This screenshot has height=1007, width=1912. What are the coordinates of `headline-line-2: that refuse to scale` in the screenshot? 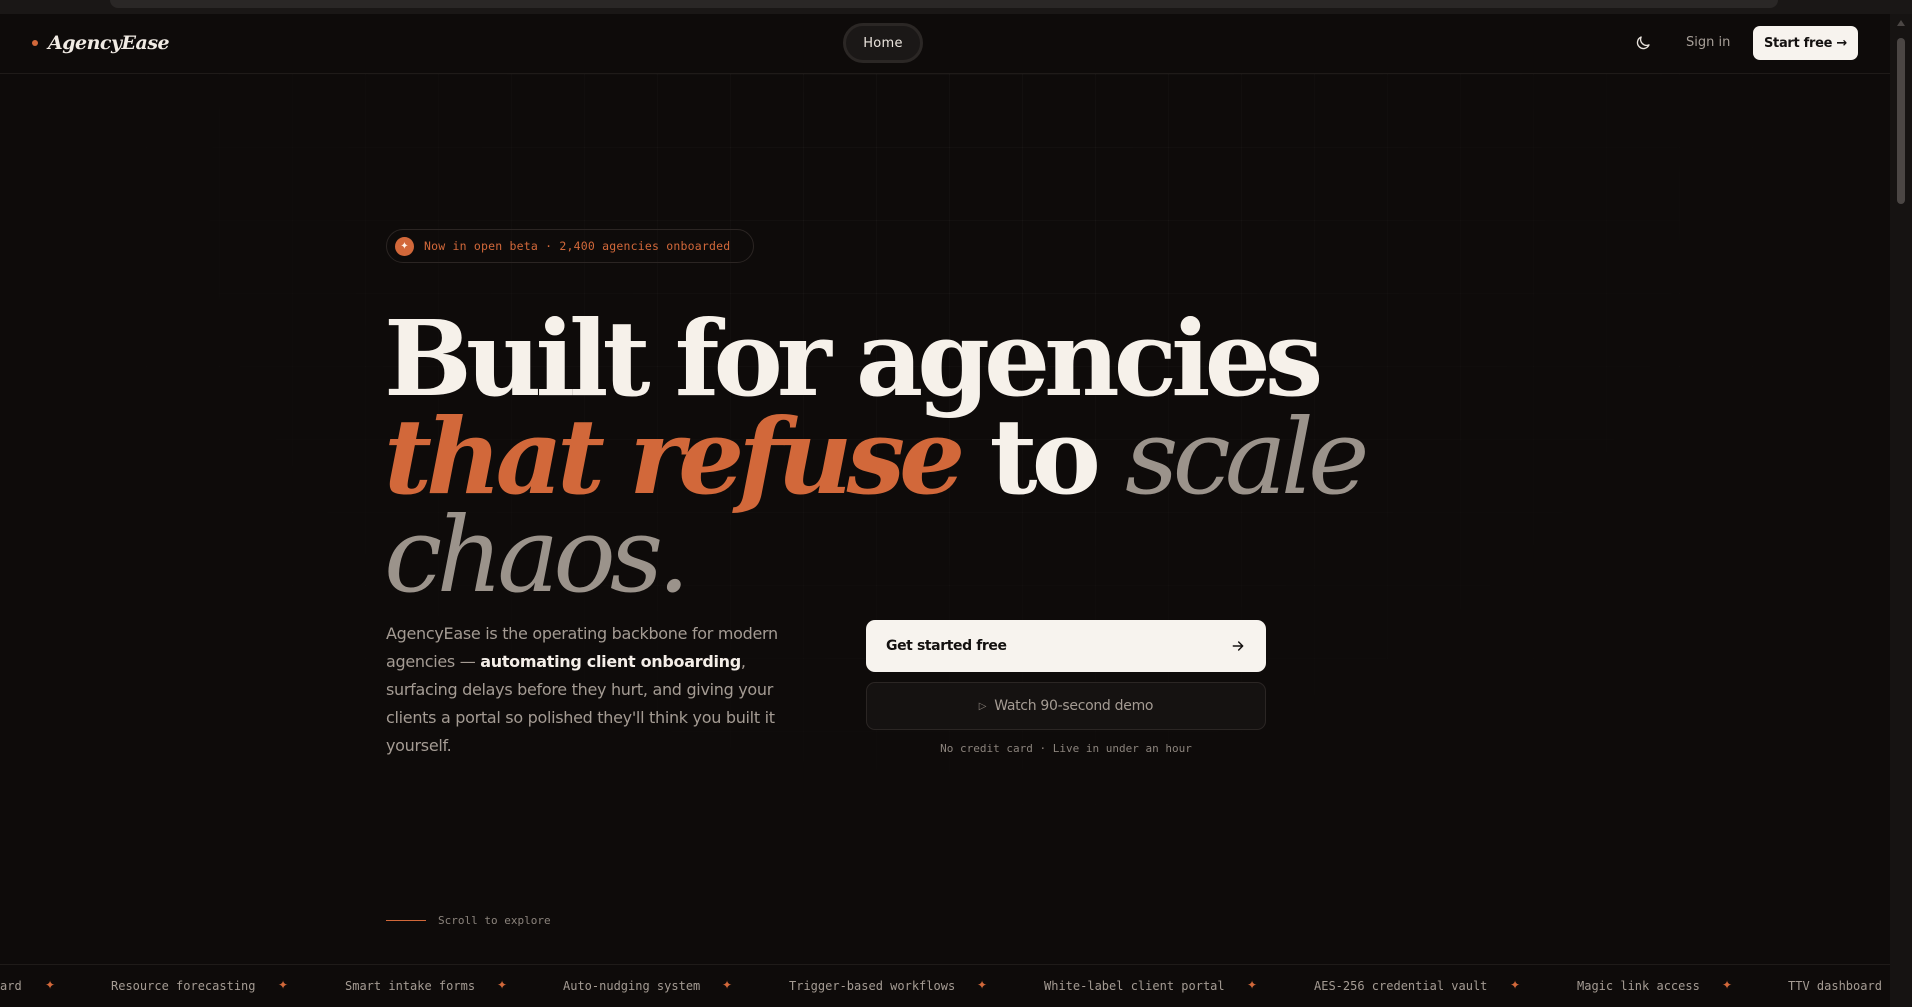 It's located at (884, 457).